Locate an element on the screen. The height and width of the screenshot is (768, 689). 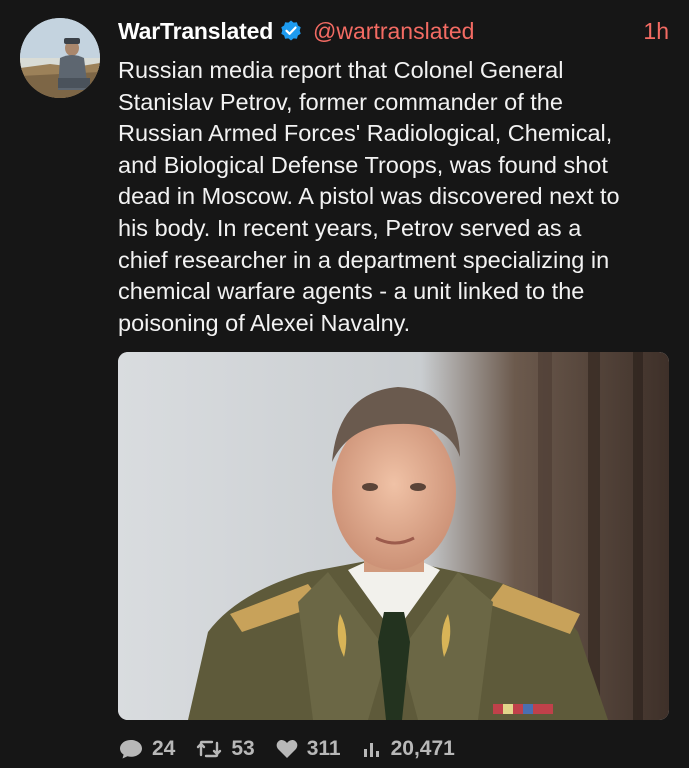
tweet-header: WarTranslated @wartranslated 1h is located at coordinates (393, 31).